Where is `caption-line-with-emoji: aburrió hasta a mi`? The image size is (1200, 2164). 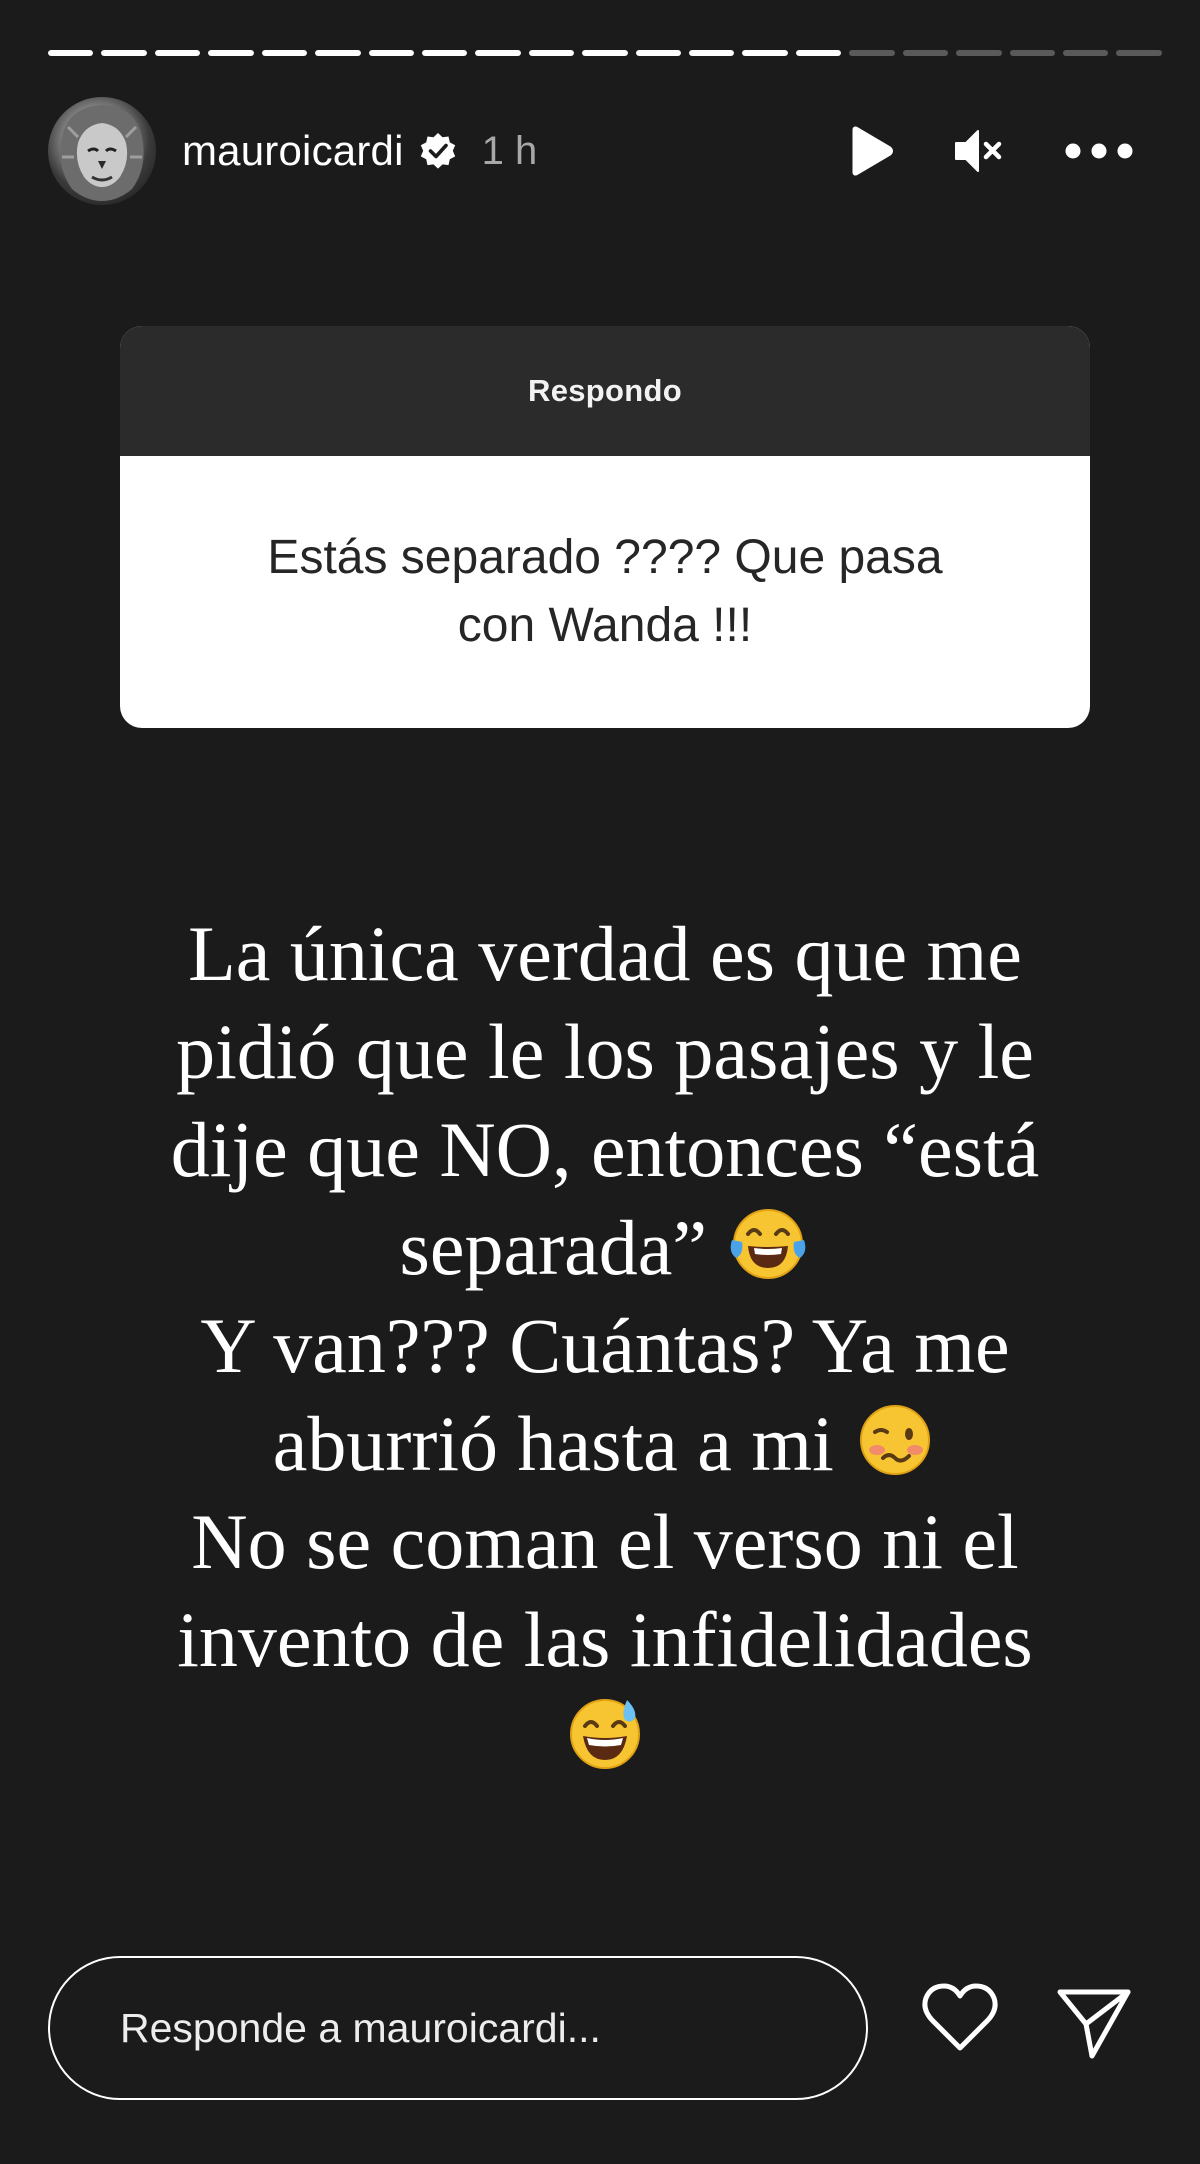 caption-line-with-emoji: aburrió hasta a mi is located at coordinates (605, 1444).